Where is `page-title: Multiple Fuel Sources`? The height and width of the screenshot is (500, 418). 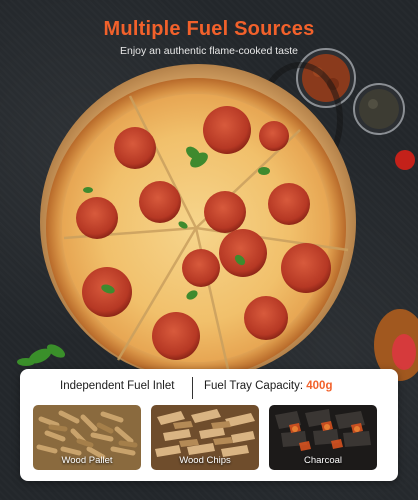 page-title: Multiple Fuel Sources is located at coordinates (209, 29).